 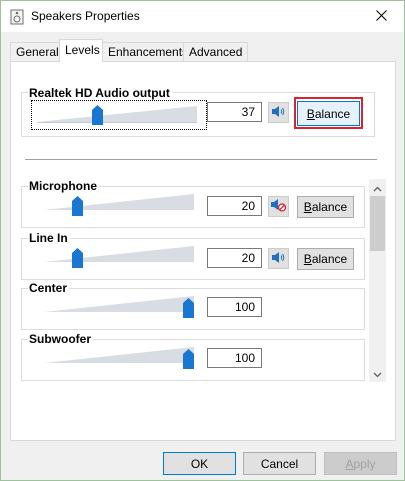 What do you see at coordinates (49, 238) in the screenshot?
I see `line-in-label: Line In` at bounding box center [49, 238].